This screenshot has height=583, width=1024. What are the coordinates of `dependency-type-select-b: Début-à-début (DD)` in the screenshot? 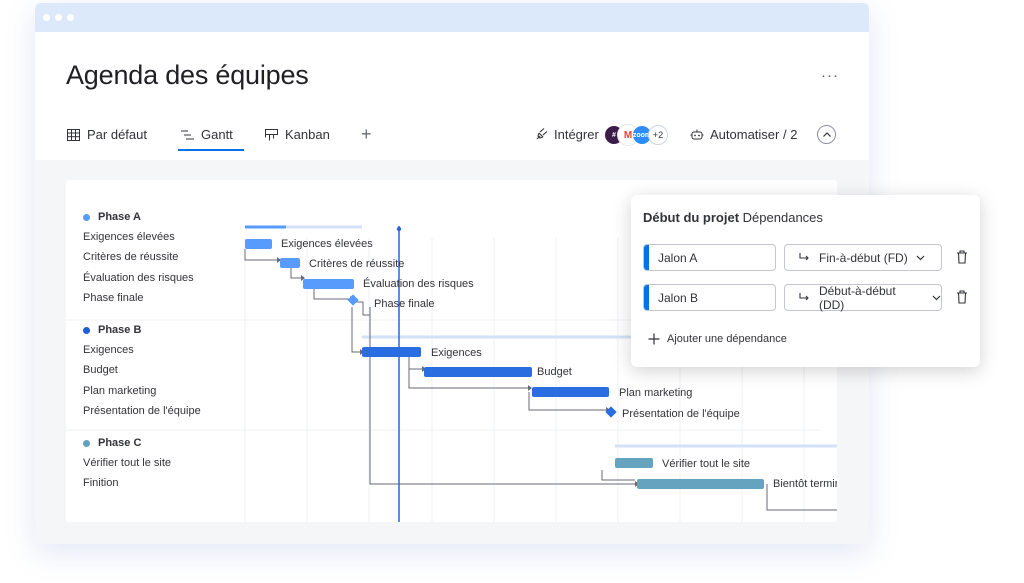 It's located at (863, 297).